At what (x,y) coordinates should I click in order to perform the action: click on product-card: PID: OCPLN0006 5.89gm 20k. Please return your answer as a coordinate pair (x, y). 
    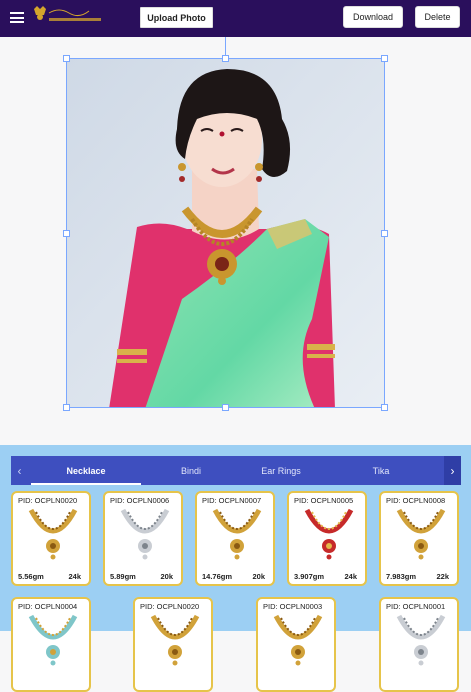
    Looking at the image, I should click on (143, 538).